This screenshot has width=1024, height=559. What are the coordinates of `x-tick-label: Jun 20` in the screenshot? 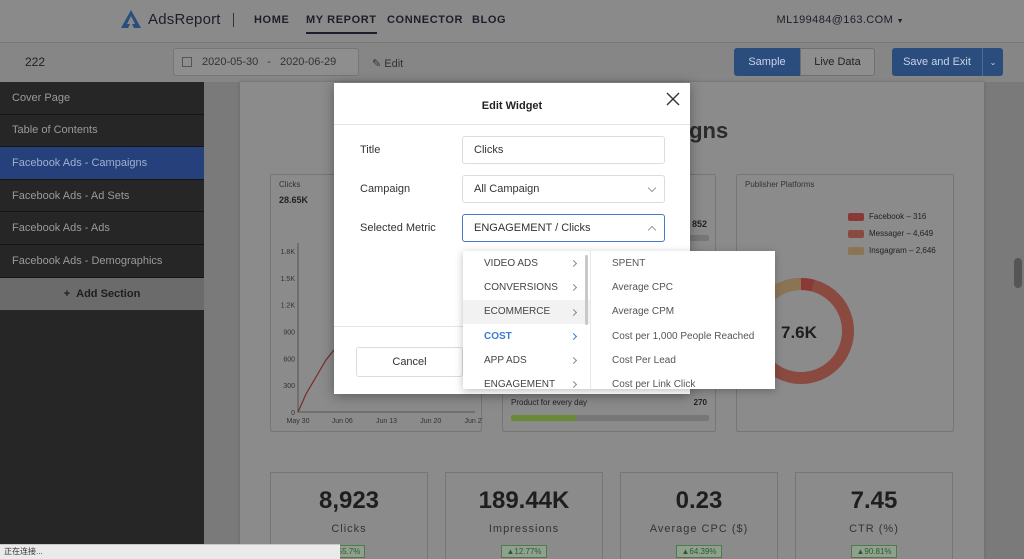 It's located at (430, 421).